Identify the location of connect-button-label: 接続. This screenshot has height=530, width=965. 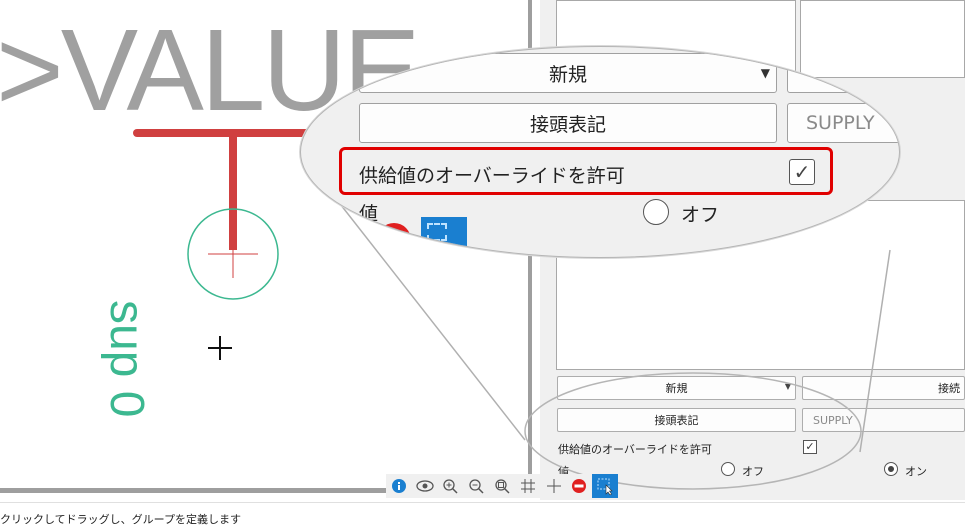
(949, 388).